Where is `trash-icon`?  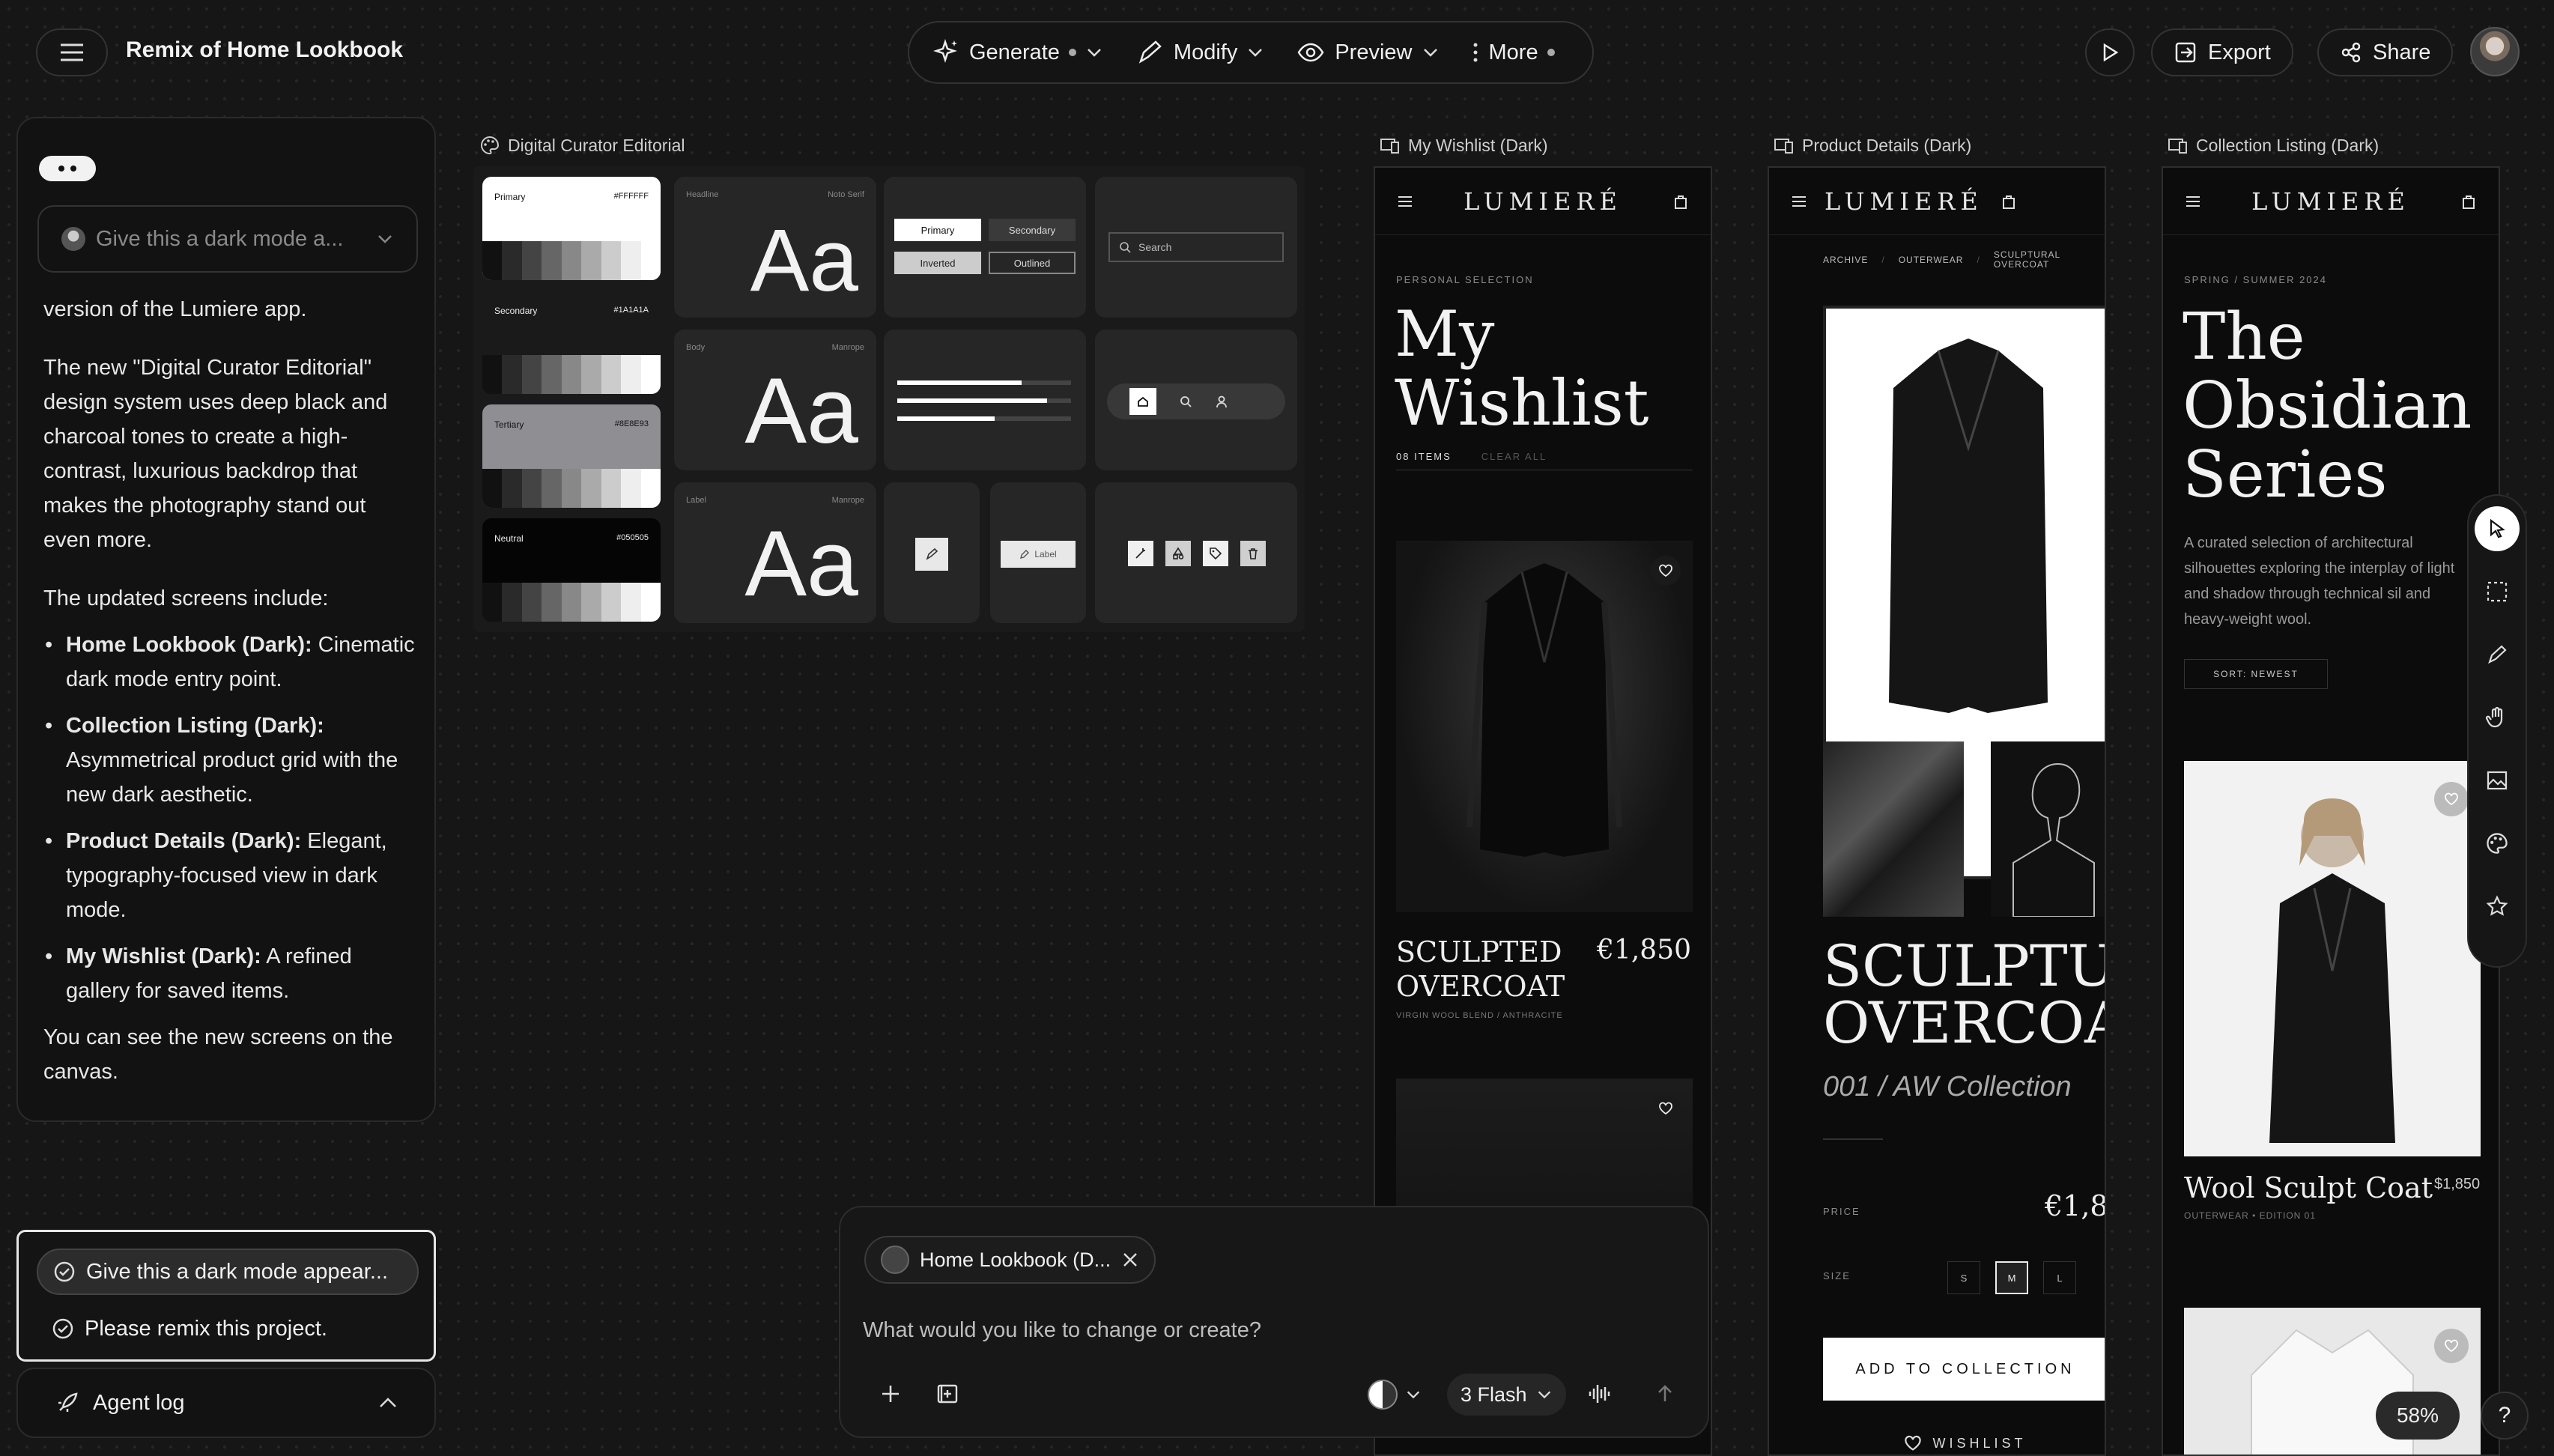
trash-icon is located at coordinates (1253, 553).